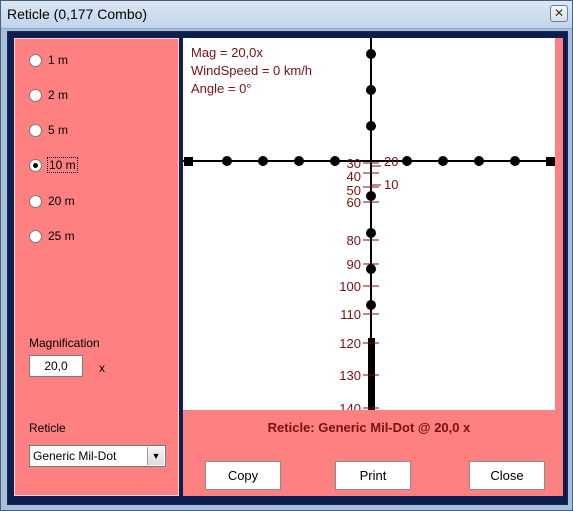  Describe the element at coordinates (371, 374) in the screenshot. I see `bottom-post` at that location.